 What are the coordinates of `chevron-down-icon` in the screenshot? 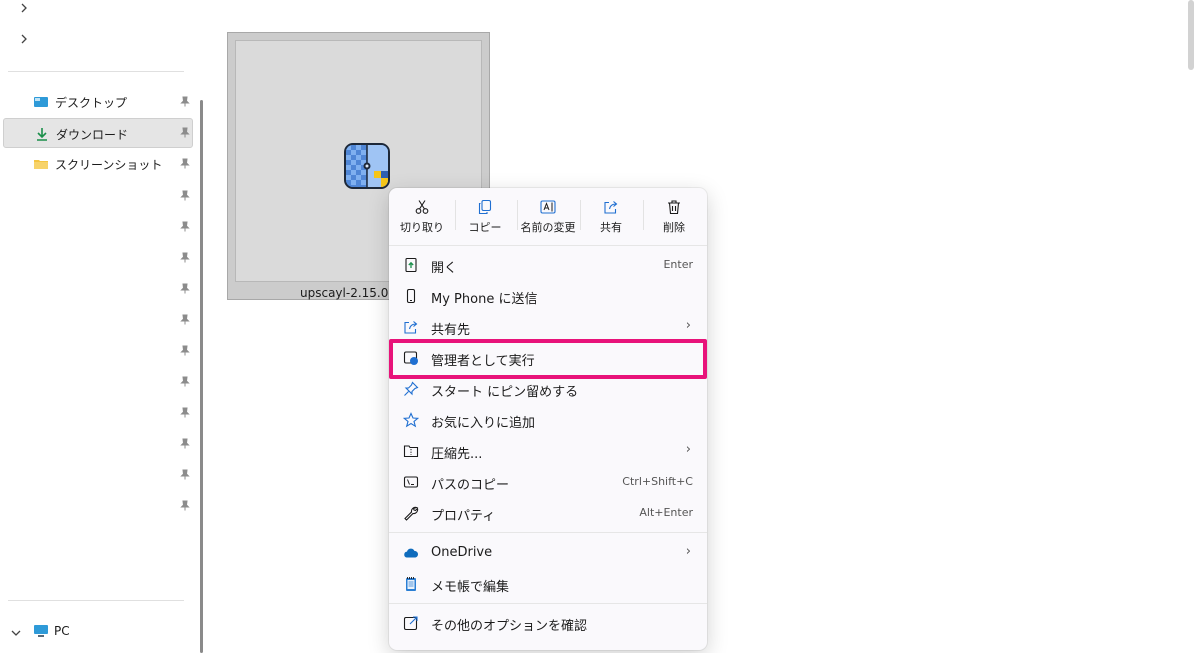 It's located at (17, 631).